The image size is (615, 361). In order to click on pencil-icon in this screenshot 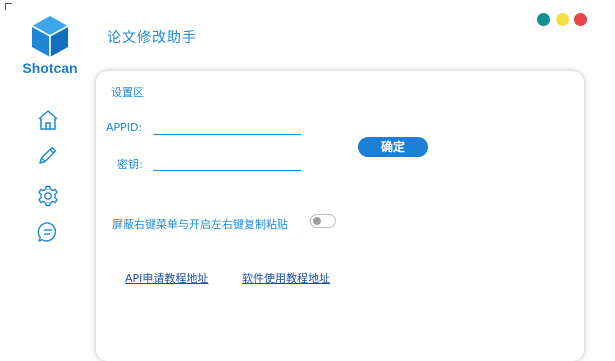, I will do `click(48, 155)`.